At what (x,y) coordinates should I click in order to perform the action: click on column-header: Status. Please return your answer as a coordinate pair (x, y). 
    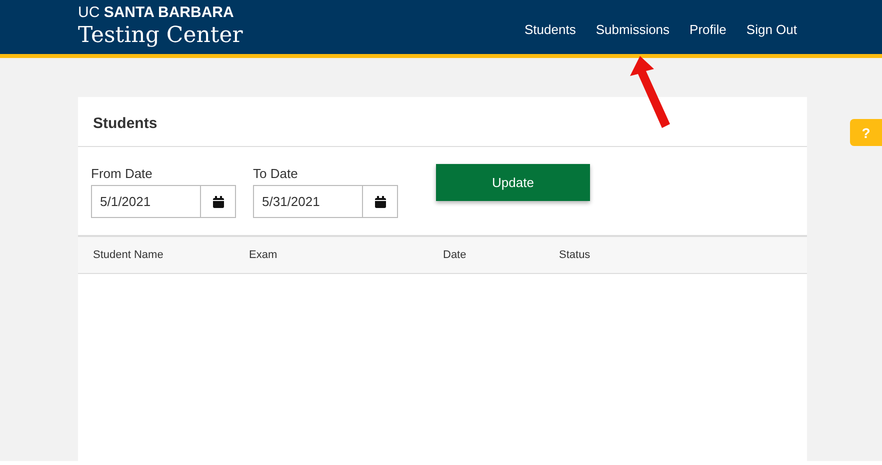
    Looking at the image, I should click on (575, 255).